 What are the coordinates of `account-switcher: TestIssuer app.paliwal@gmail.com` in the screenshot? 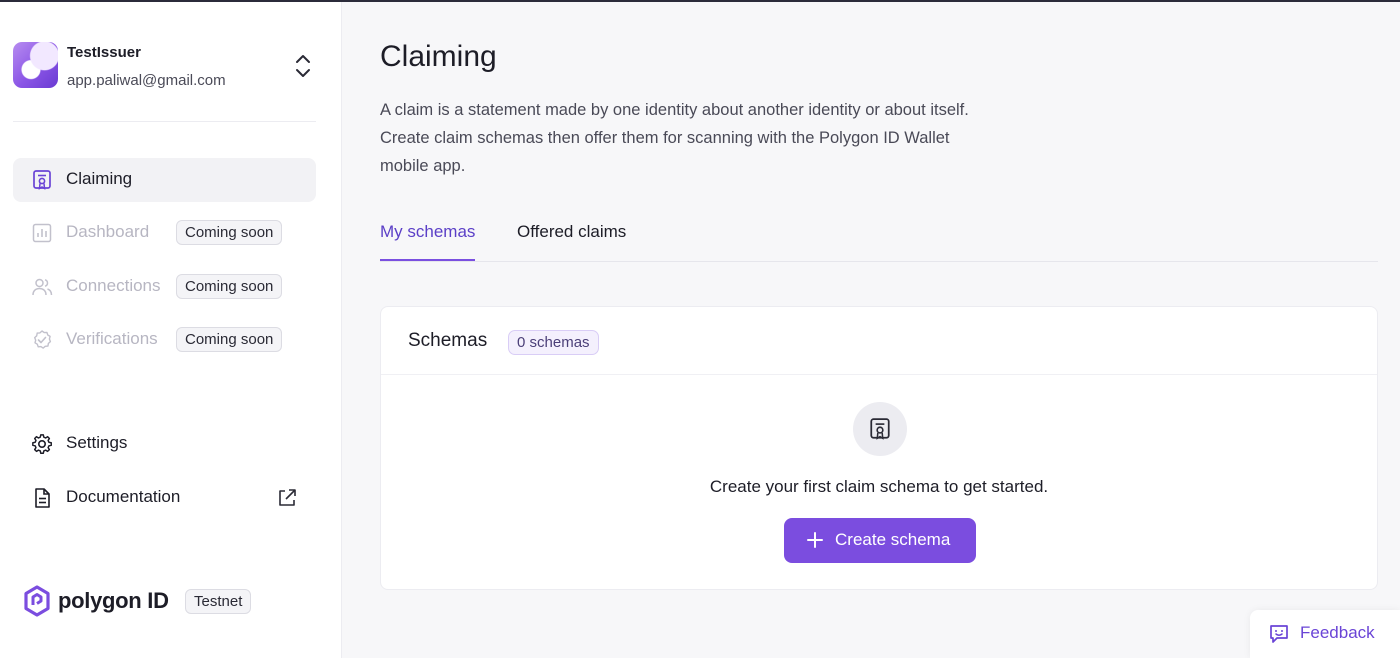 It's located at (165, 68).